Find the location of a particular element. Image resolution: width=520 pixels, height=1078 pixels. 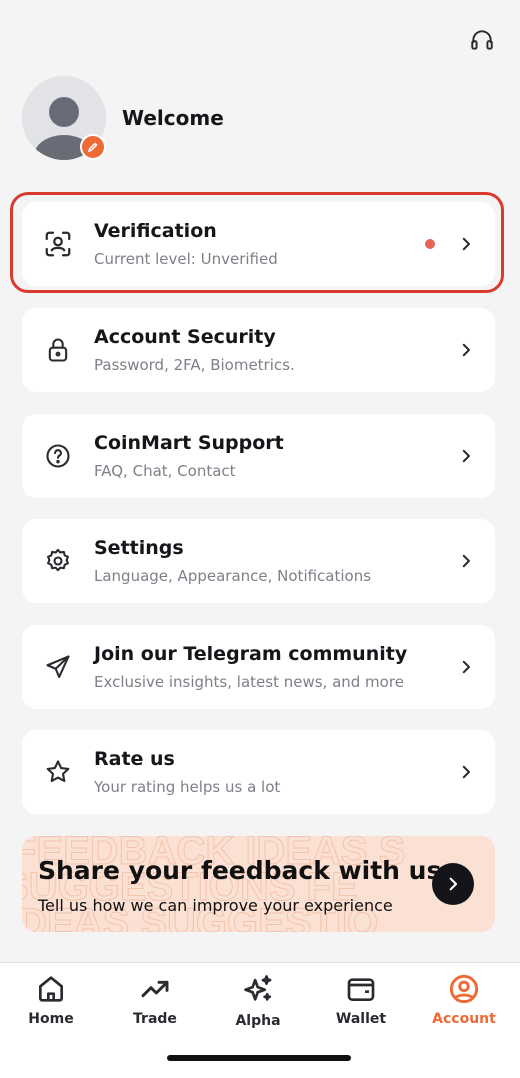

menu-item-rate-us: Rate us Your rating helps us a lot is located at coordinates (258, 772).